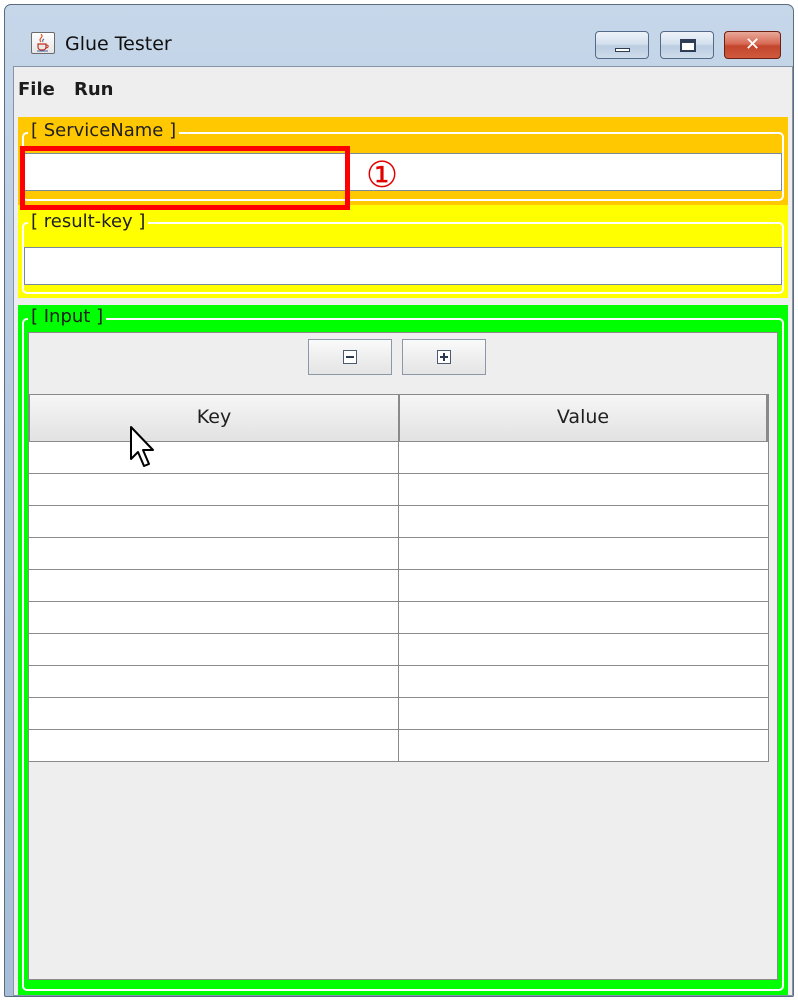 This screenshot has width=798, height=1001. I want to click on java-cup-icon, so click(43, 43).